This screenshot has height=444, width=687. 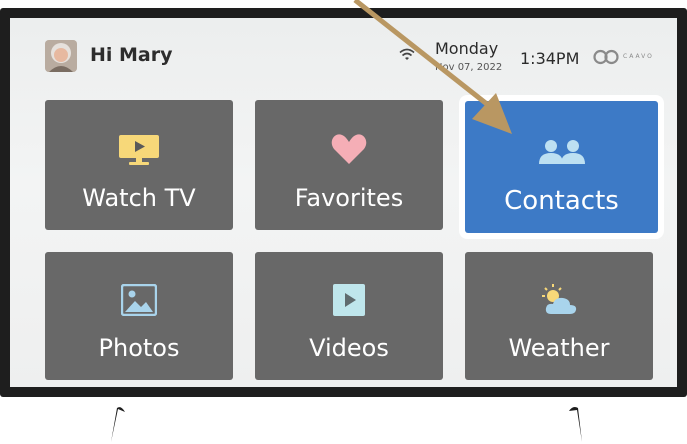 I want to click on tile-watch-tv: Watch TV, so click(x=139, y=165).